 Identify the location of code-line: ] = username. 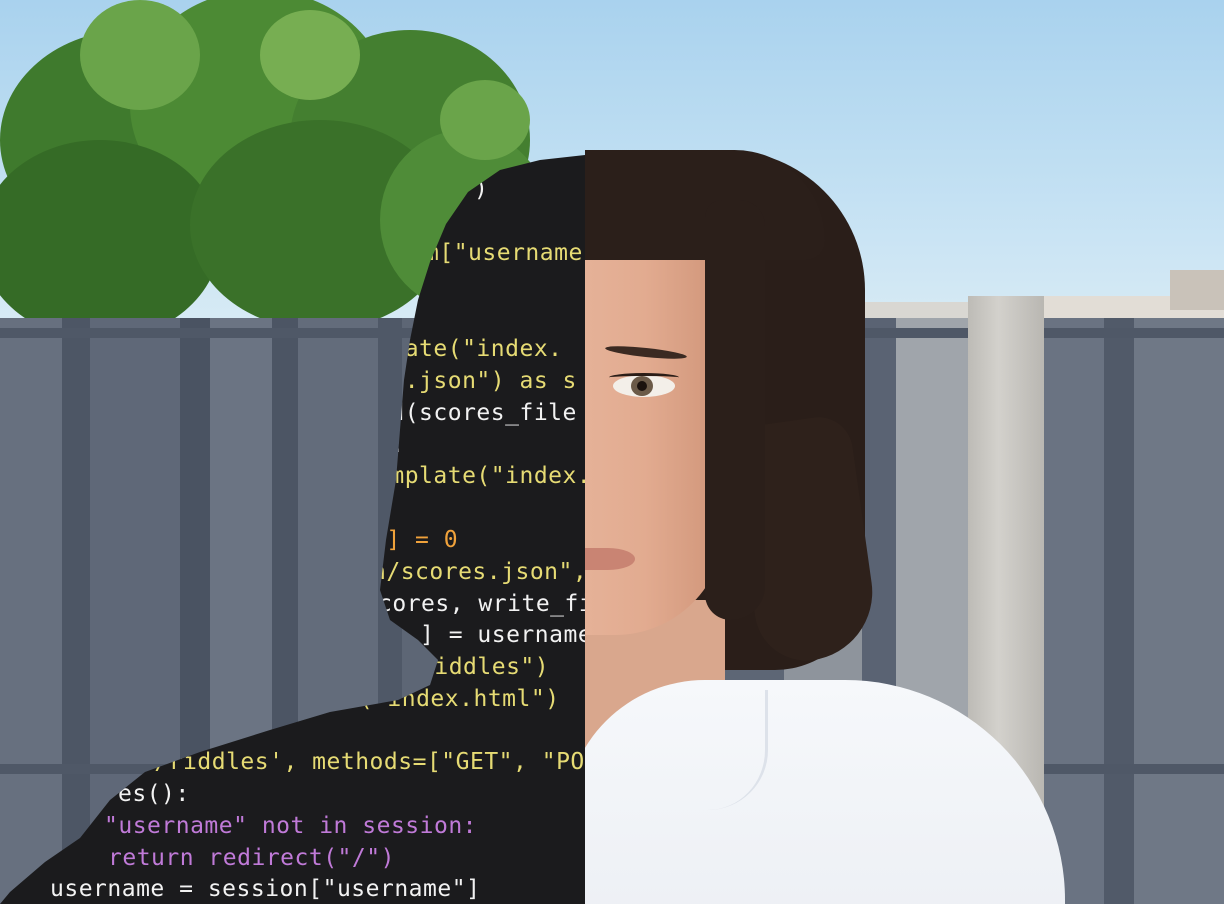
(502, 635).